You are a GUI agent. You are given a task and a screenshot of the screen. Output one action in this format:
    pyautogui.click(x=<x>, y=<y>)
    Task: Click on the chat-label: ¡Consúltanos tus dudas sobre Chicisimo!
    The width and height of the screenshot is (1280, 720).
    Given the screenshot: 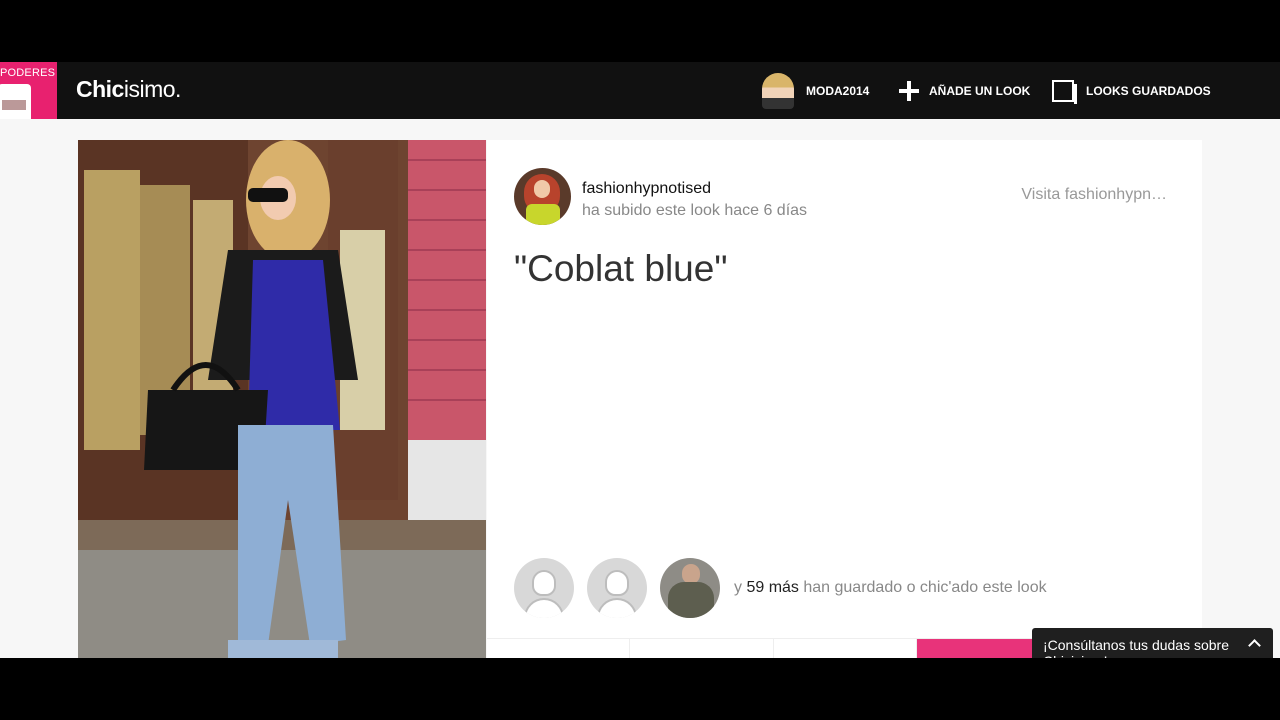 What is the action you would take?
    pyautogui.click(x=1136, y=647)
    